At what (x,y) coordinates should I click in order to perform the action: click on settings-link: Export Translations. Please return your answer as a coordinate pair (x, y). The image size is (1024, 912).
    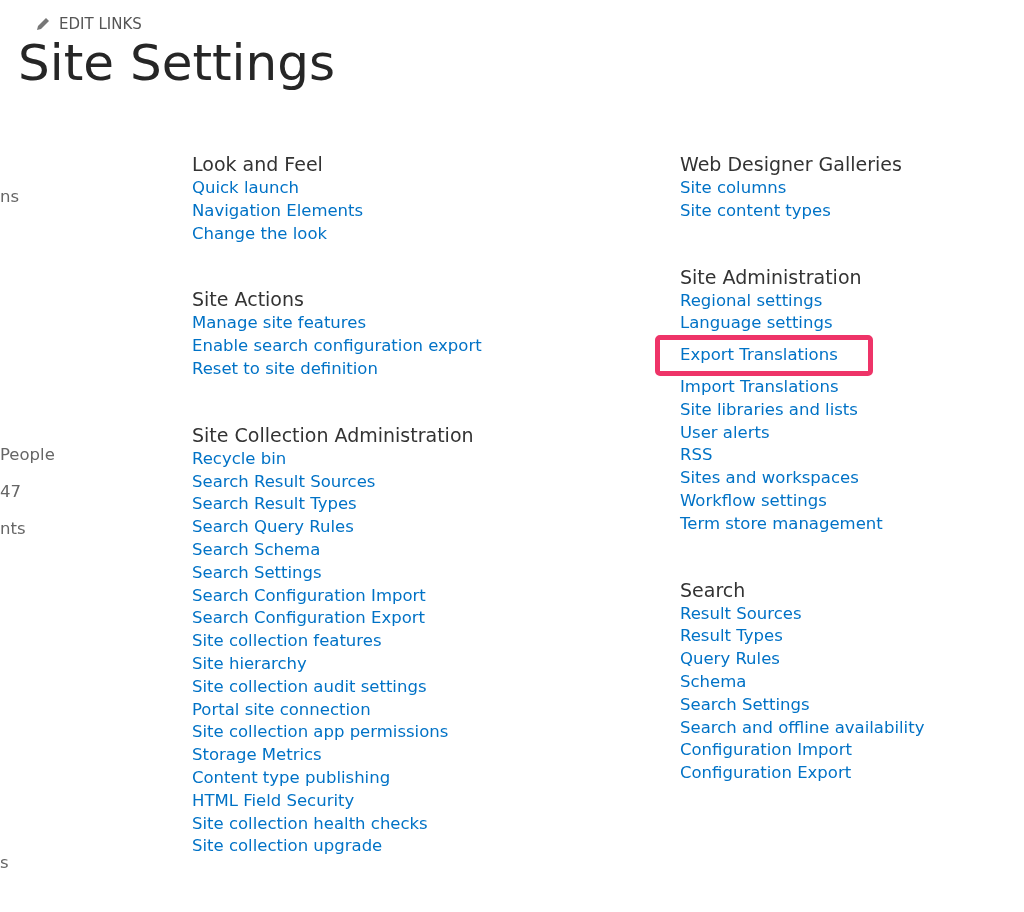
    Looking at the image, I should click on (759, 355).